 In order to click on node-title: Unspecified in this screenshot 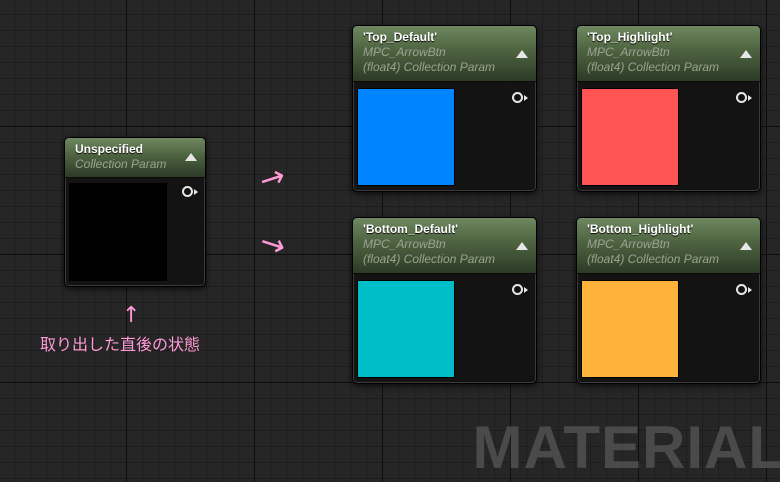, I will do `click(109, 149)`.